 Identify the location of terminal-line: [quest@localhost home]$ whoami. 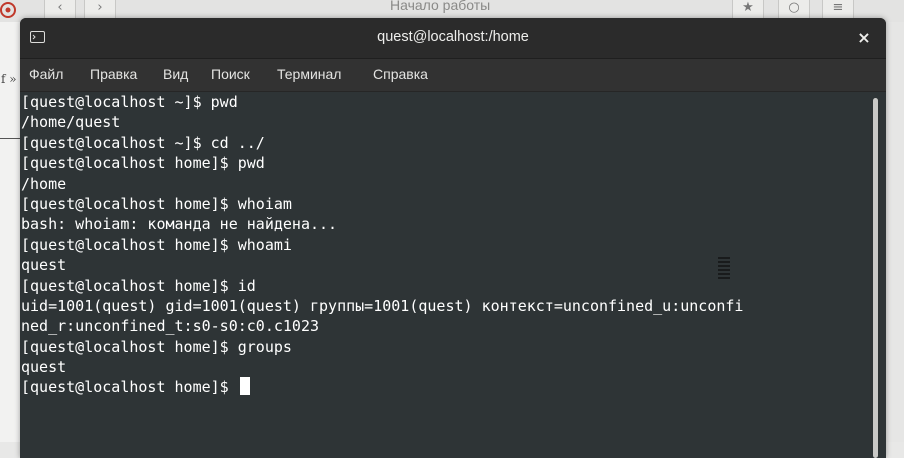
(156, 244).